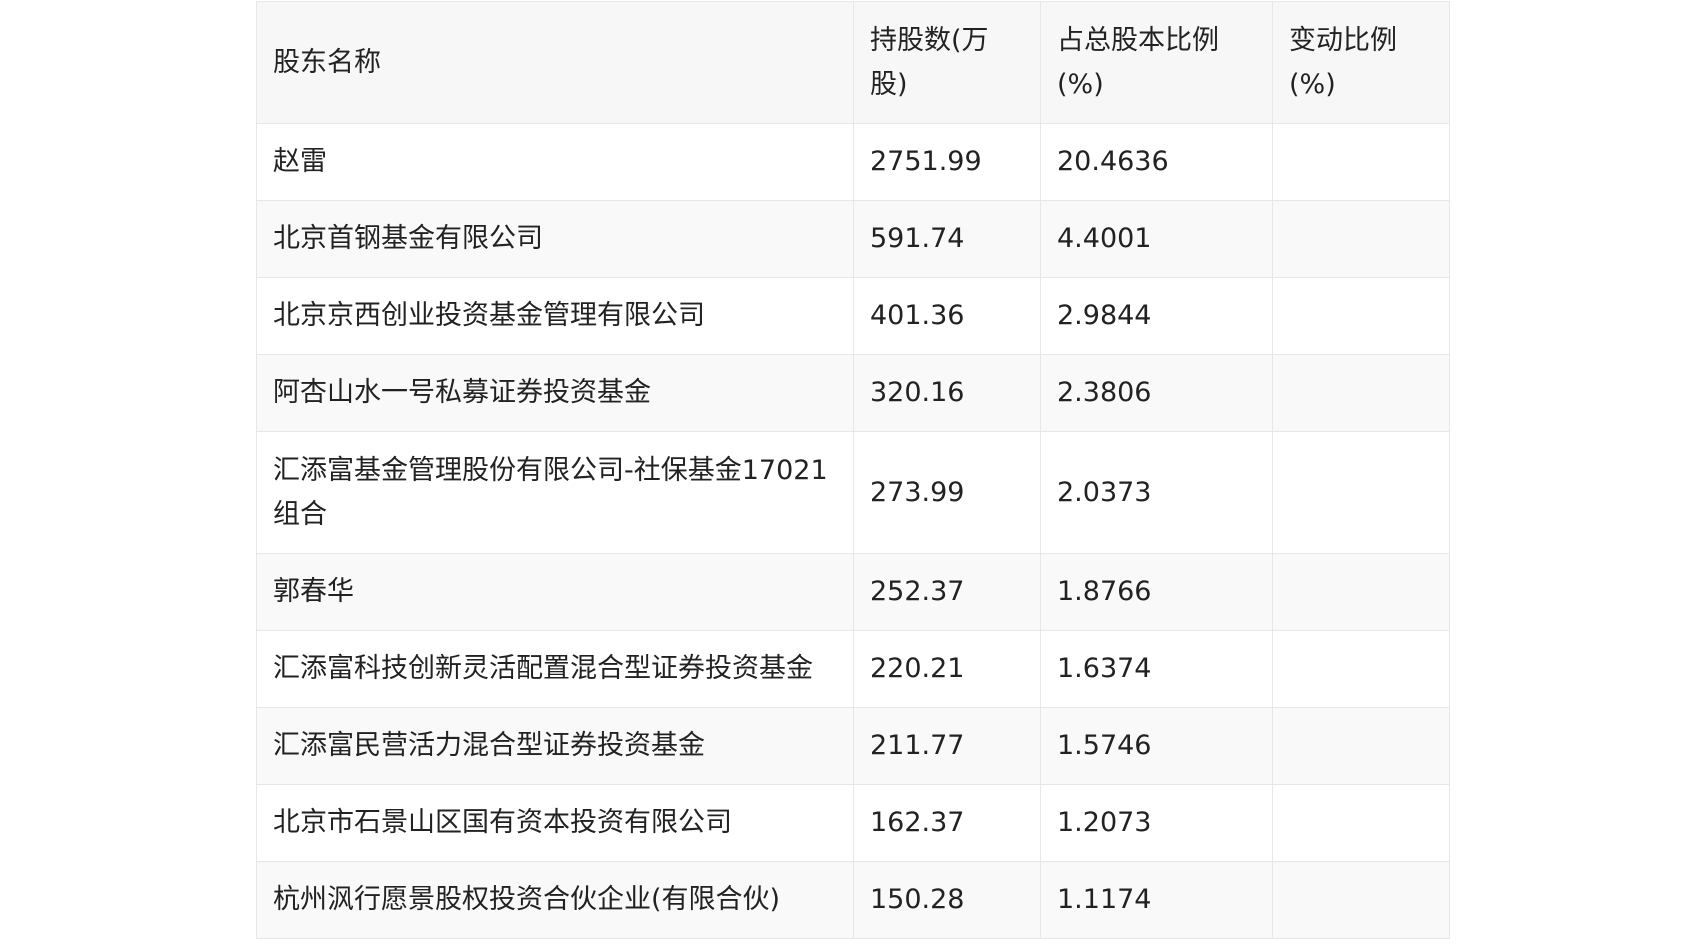  Describe the element at coordinates (555, 239) in the screenshot. I see `cell-name: 北京首钢基金有限公司` at that location.